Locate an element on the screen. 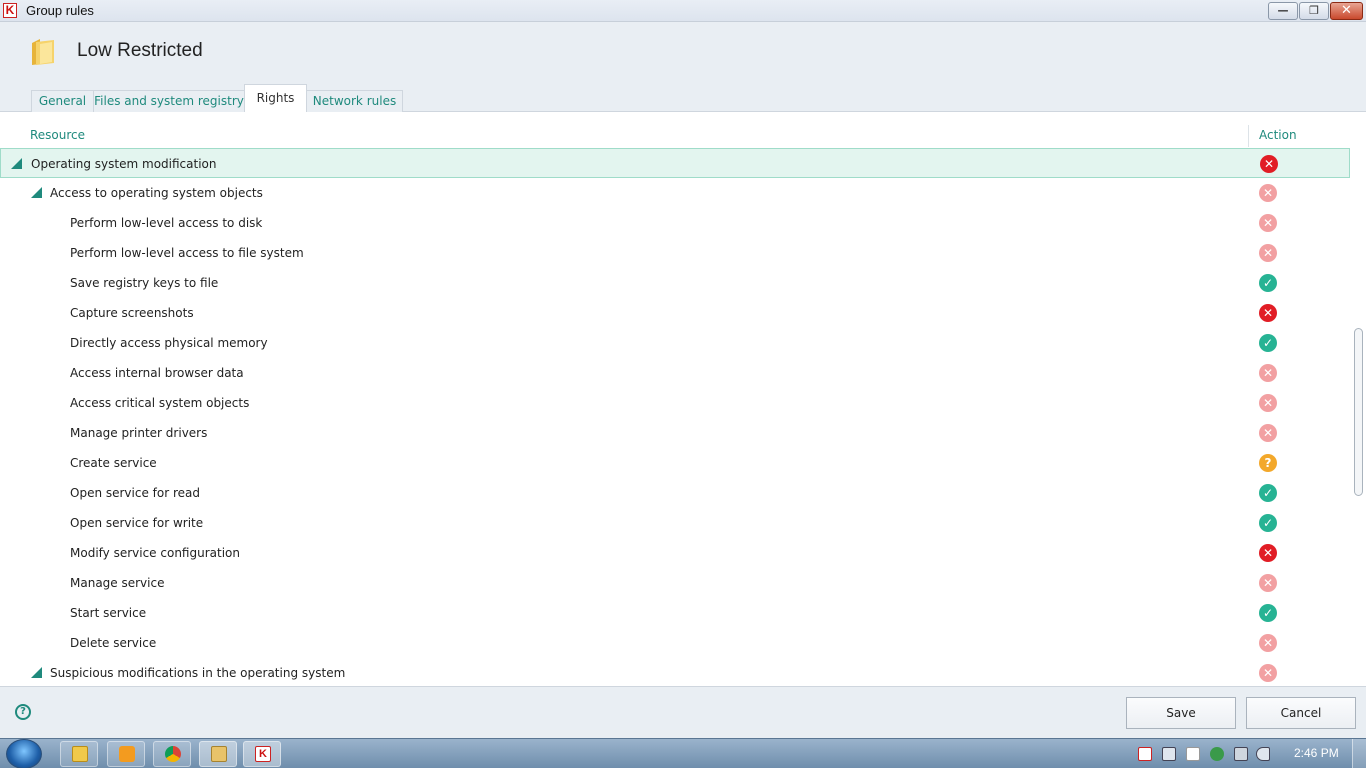  page-title: Low Restricted is located at coordinates (140, 50).